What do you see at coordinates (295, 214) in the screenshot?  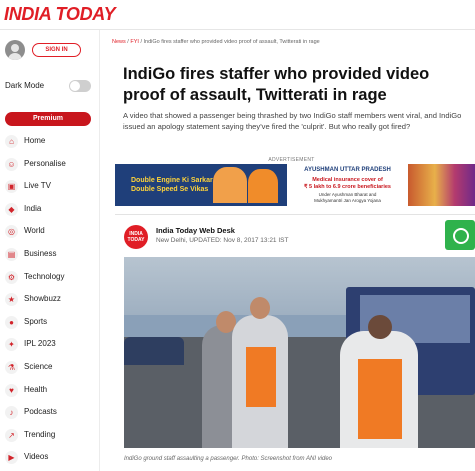 I see `divider` at bounding box center [295, 214].